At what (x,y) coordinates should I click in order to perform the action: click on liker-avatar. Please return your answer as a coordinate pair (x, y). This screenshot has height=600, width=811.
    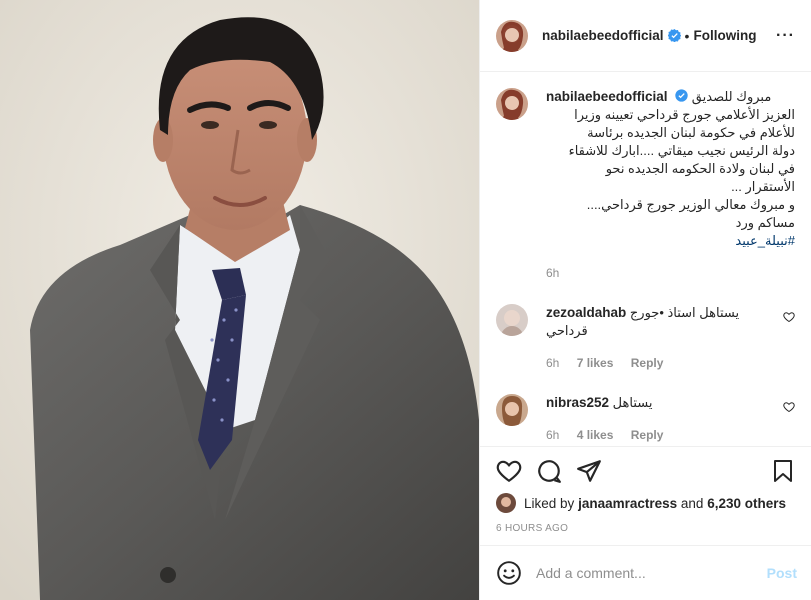
    Looking at the image, I should click on (506, 503).